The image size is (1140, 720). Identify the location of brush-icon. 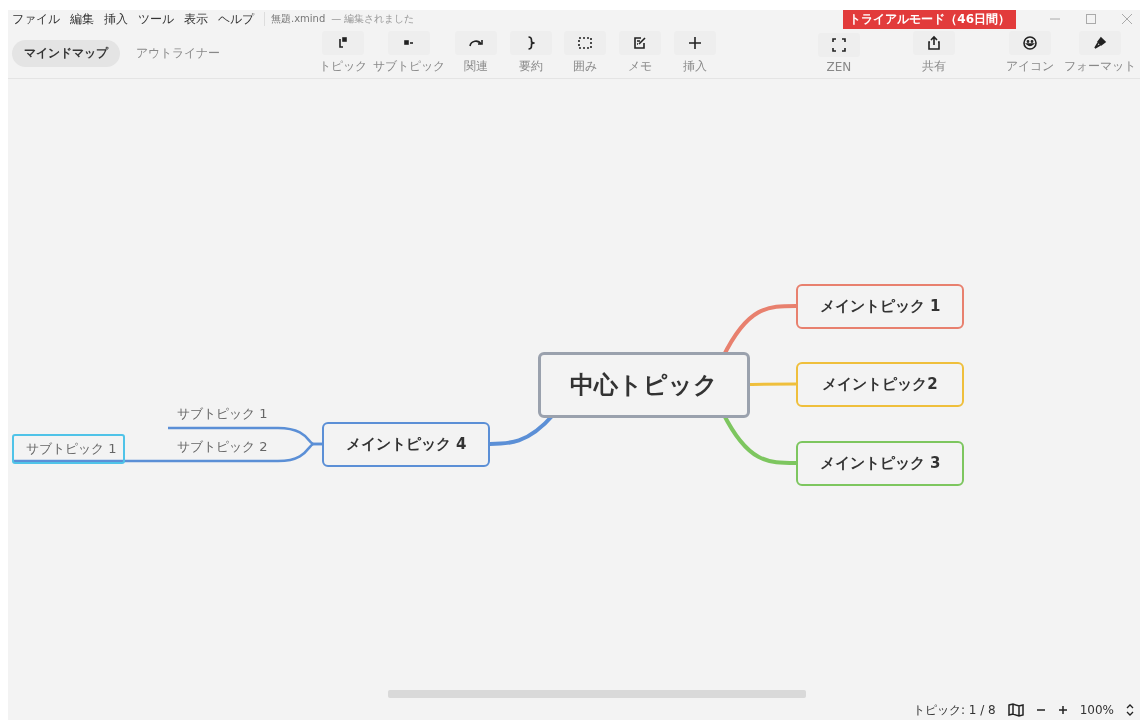
(1100, 43).